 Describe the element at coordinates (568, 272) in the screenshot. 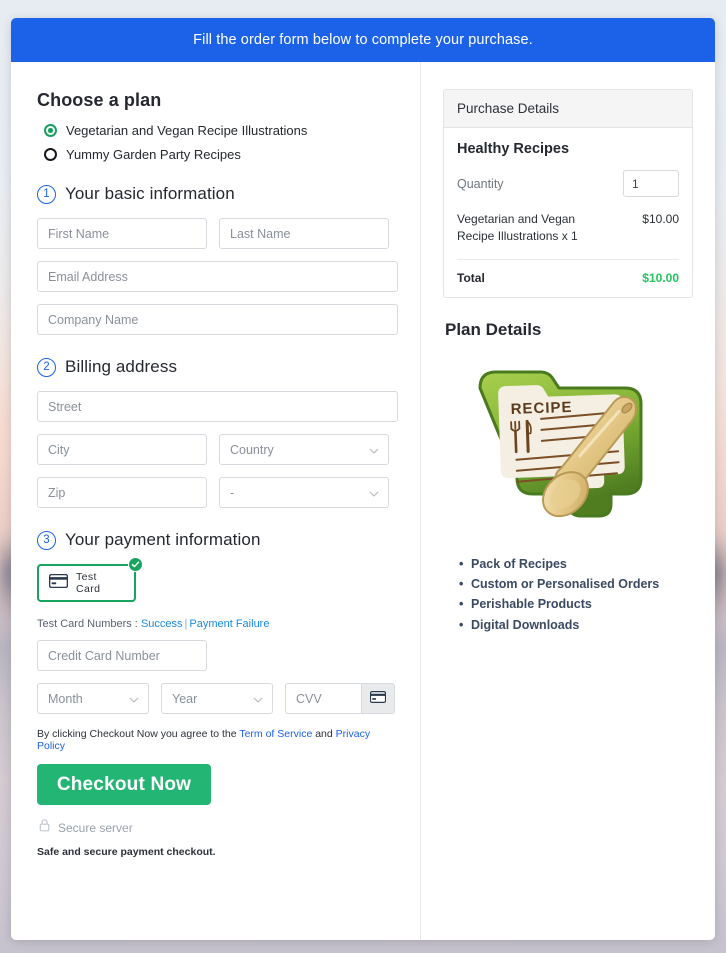

I see `order-total-row: Total $10.00` at that location.